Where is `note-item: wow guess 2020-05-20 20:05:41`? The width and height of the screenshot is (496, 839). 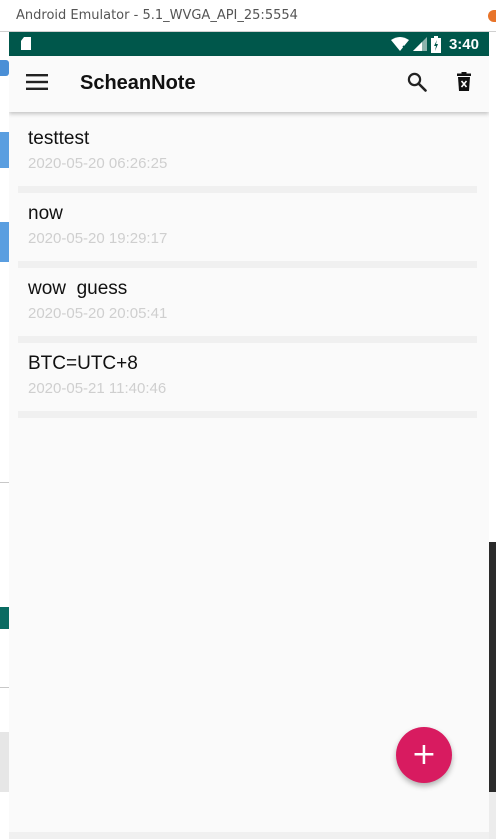
note-item: wow guess 2020-05-20 20:05:41 is located at coordinates (249, 302).